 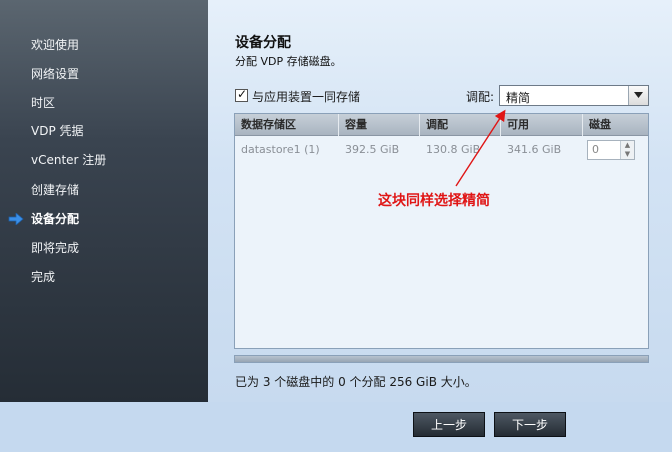 I want to click on table-header: 数据存储区 容量 调配 可用 磁盘, so click(x=441, y=125).